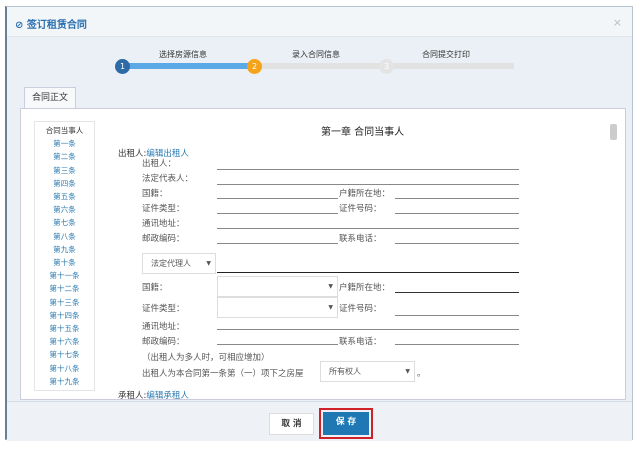  I want to click on agent-postcode-input, so click(277, 344).